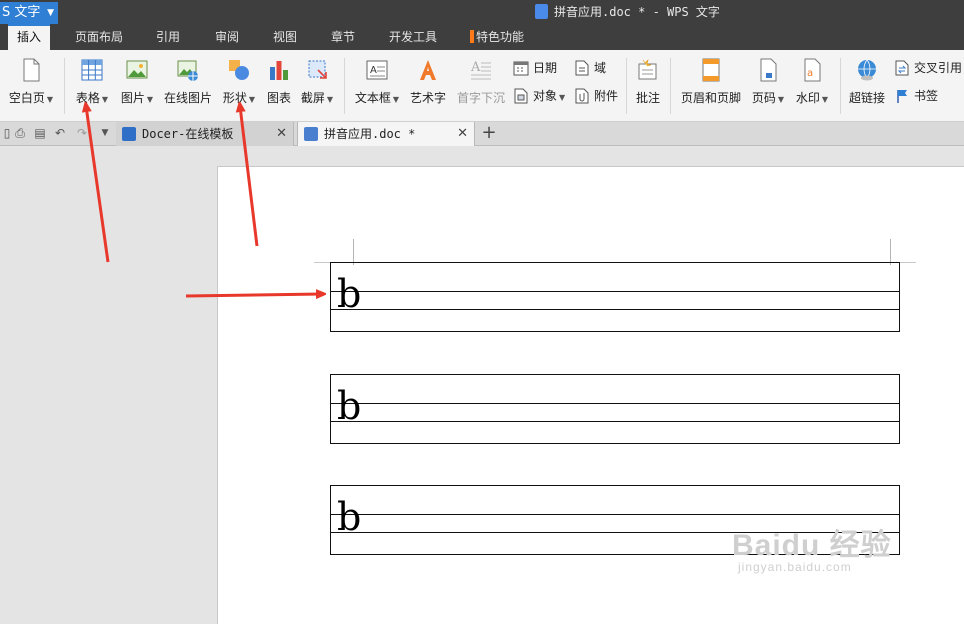 Image resolution: width=964 pixels, height=624 pixels. I want to click on docer-icon, so click(129, 134).